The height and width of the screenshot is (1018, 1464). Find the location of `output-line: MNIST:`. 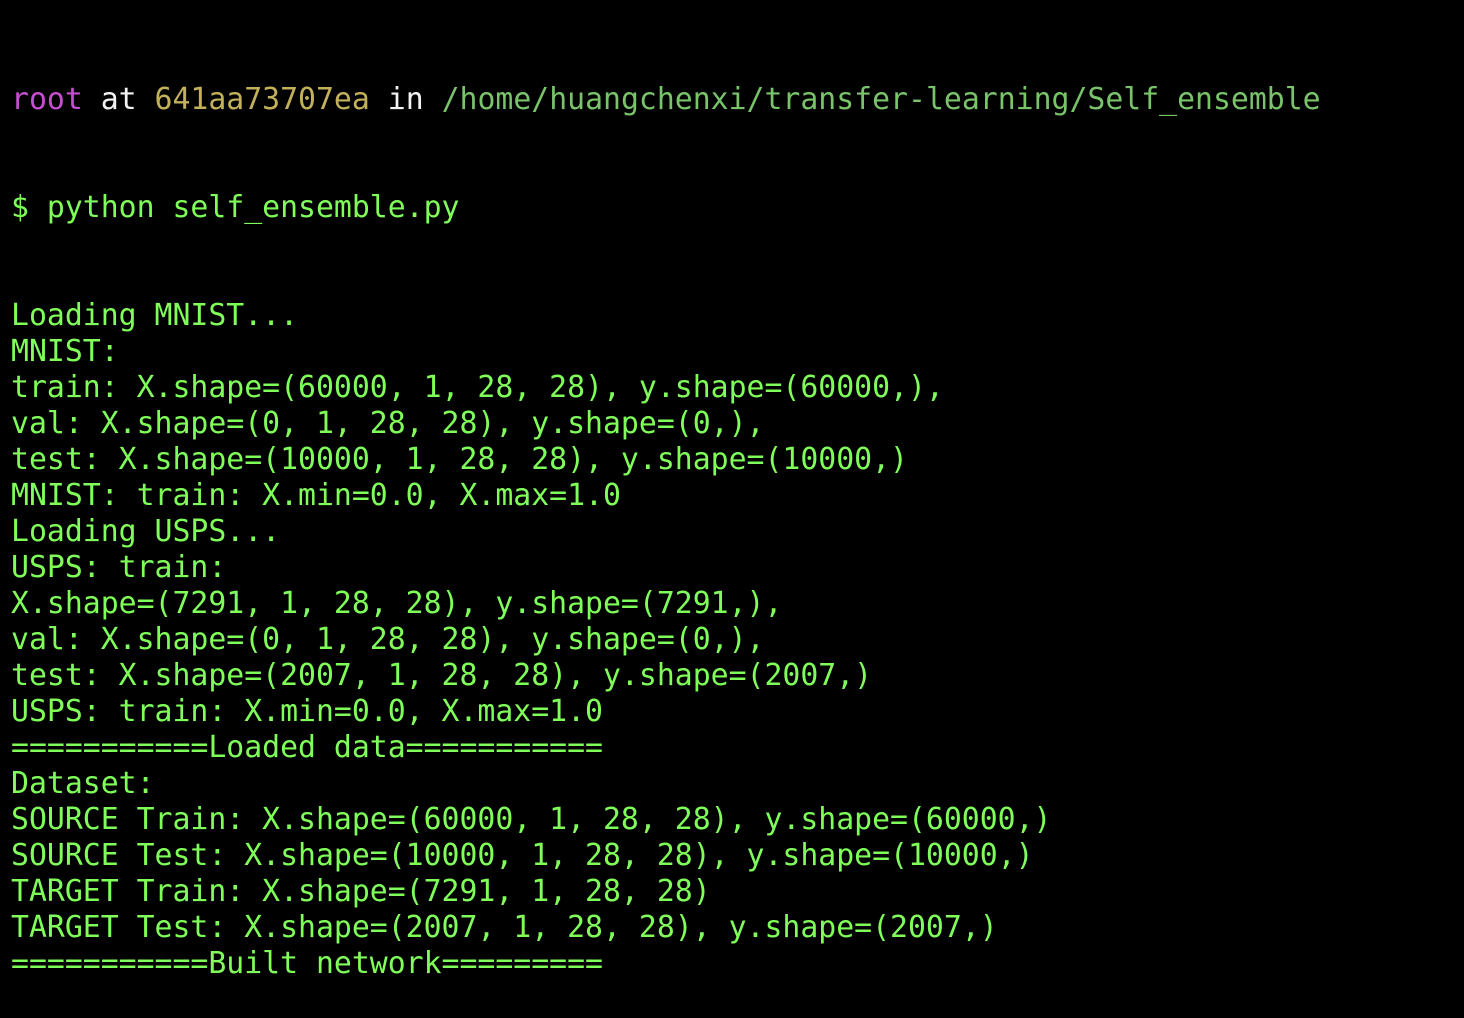

output-line: MNIST: is located at coordinates (65, 351).